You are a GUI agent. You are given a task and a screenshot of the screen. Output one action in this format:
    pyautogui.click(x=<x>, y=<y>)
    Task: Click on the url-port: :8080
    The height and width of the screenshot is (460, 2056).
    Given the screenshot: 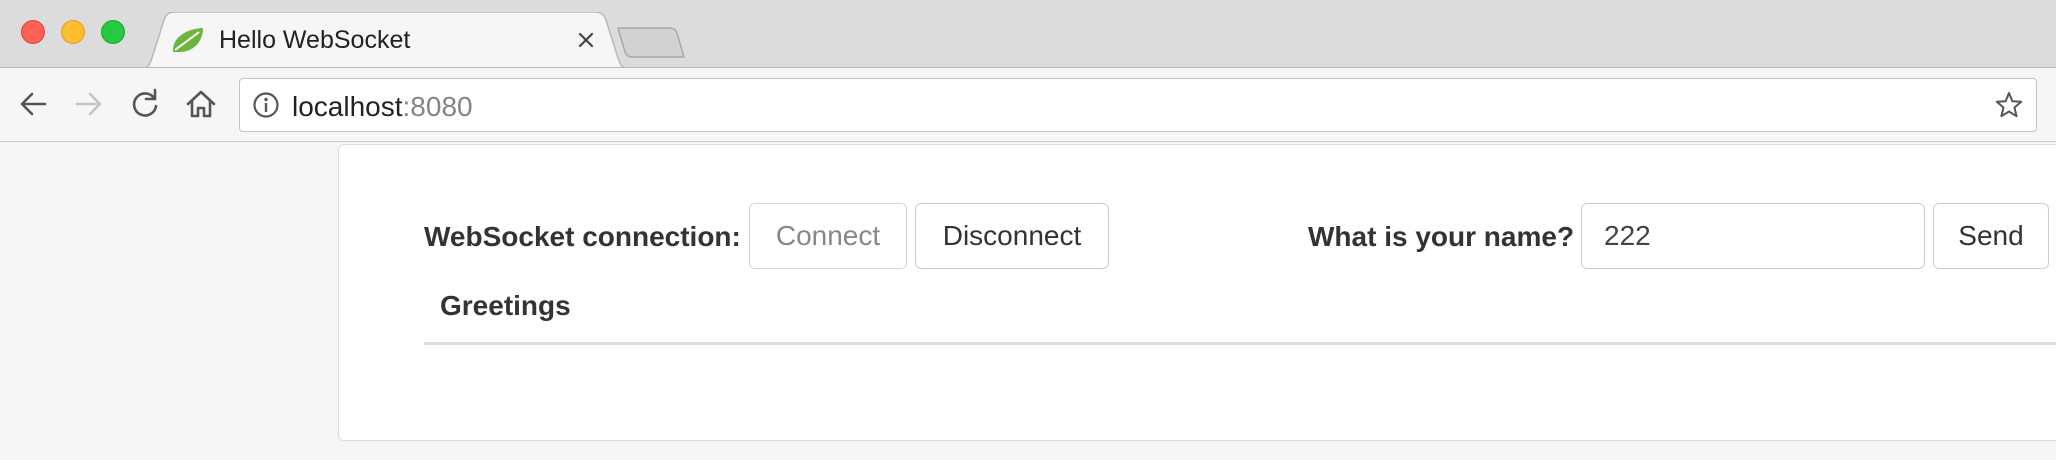 What is the action you would take?
    pyautogui.click(x=437, y=106)
    